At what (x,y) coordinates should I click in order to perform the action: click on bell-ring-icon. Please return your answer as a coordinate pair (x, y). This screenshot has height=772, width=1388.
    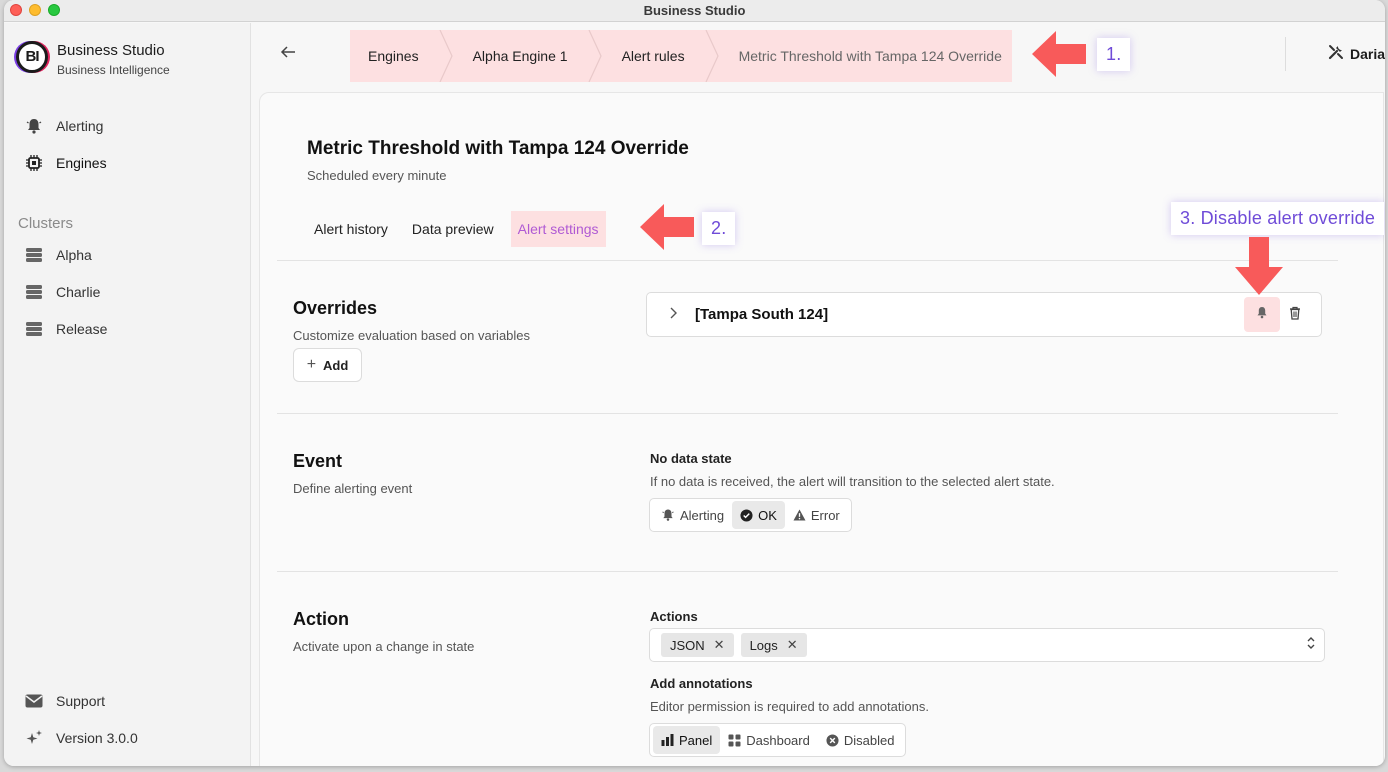
    Looking at the image, I should click on (668, 515).